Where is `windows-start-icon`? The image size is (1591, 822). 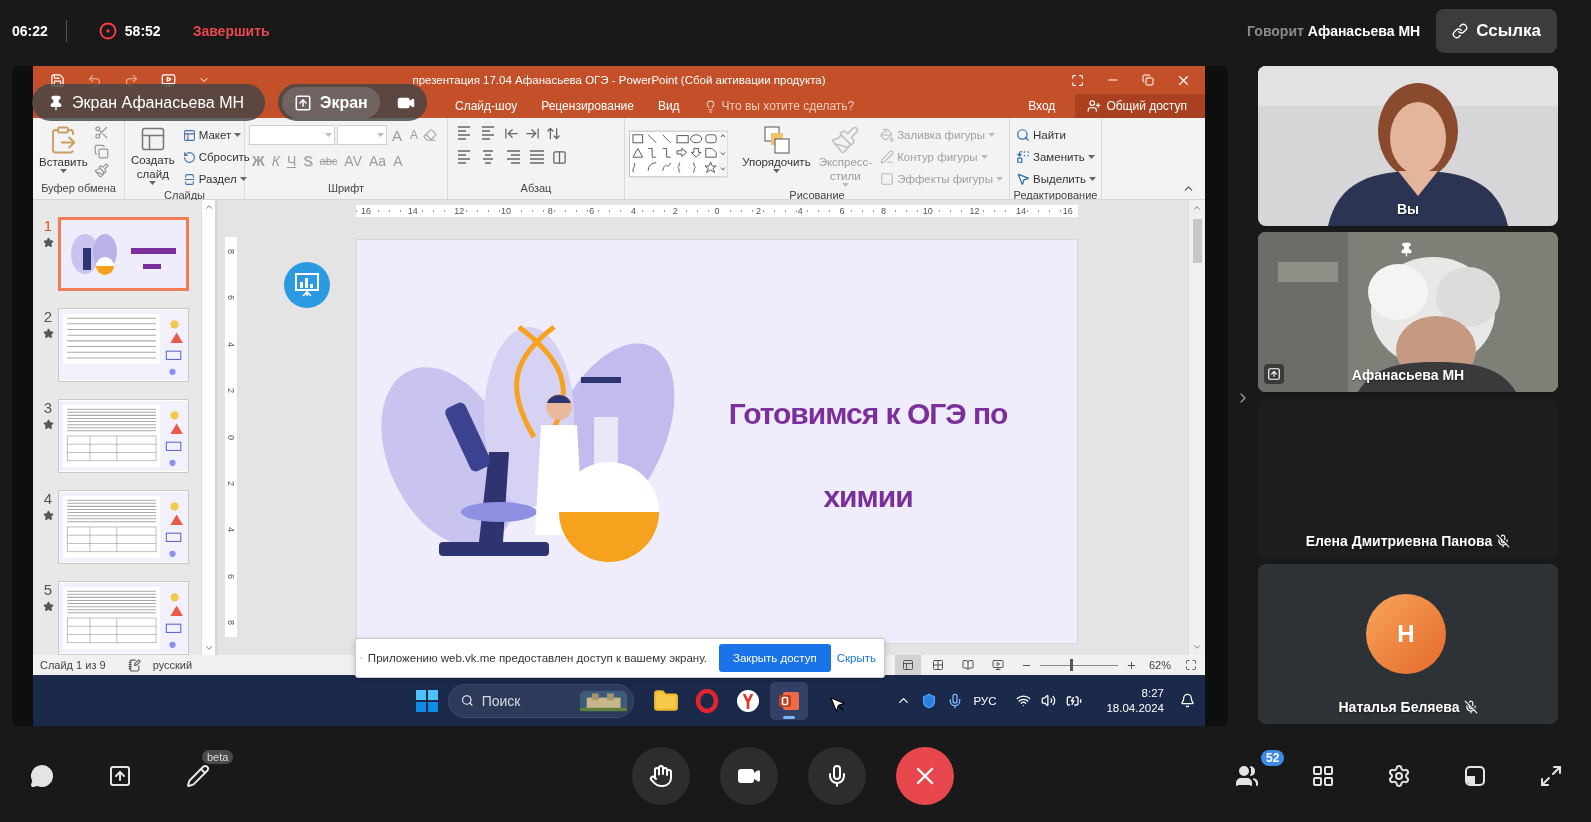 windows-start-icon is located at coordinates (427, 700).